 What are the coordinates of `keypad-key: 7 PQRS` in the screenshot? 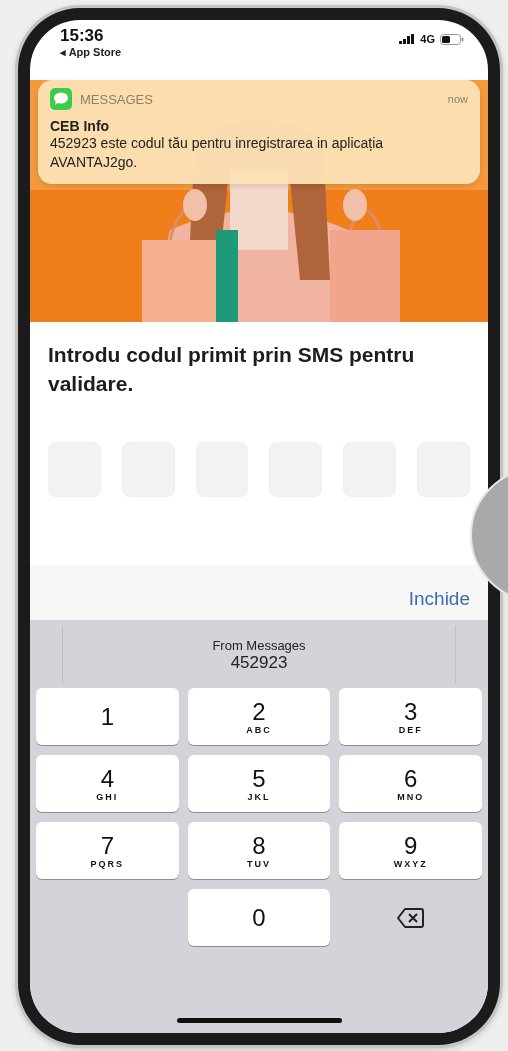 It's located at (107, 850).